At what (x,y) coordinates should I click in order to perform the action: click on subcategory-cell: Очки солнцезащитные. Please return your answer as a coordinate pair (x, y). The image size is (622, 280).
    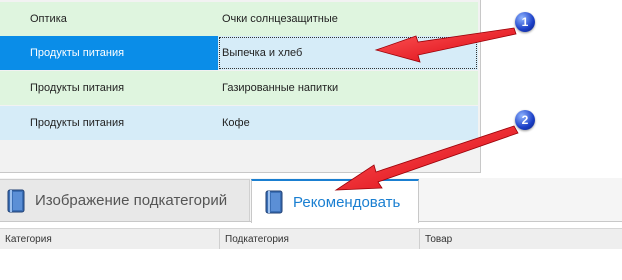
    Looking at the image, I should click on (348, 19).